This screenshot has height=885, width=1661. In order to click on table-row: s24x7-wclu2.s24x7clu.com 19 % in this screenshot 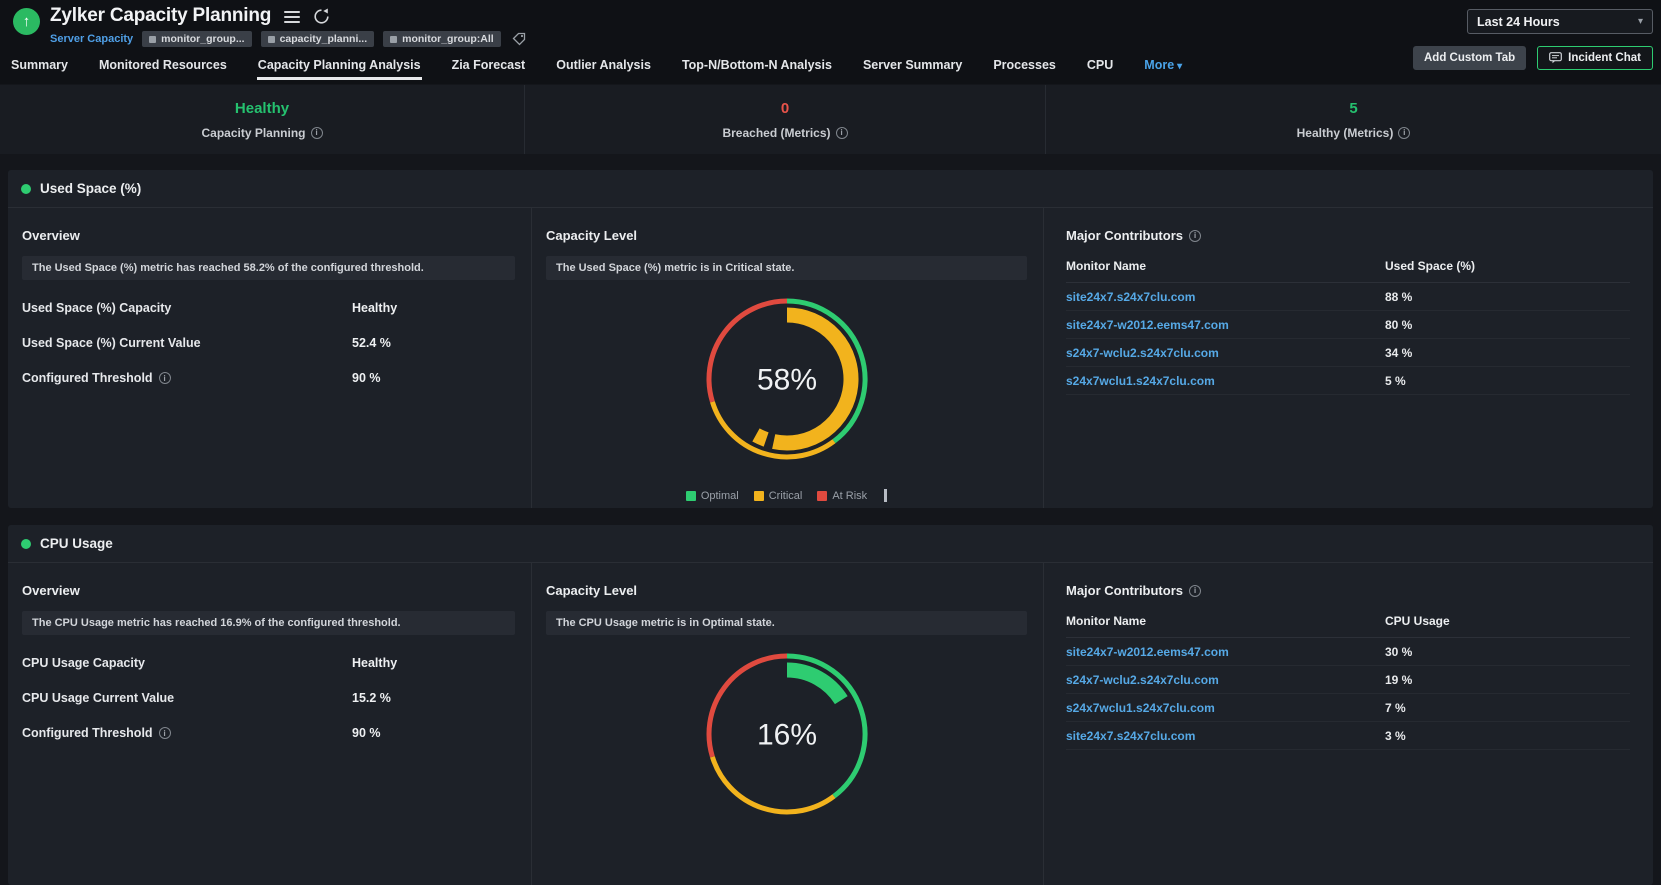, I will do `click(1348, 680)`.